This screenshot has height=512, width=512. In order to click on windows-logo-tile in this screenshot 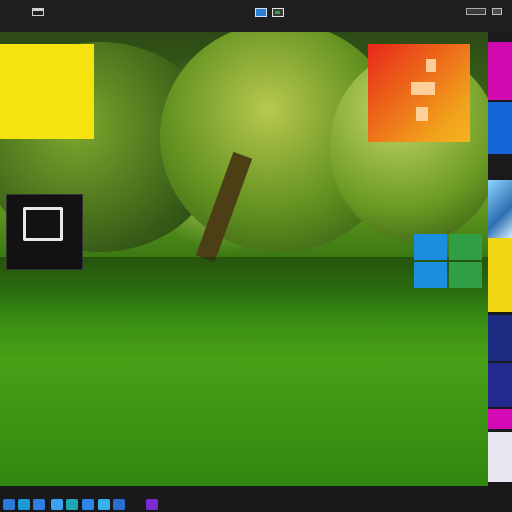, I will do `click(448, 261)`.